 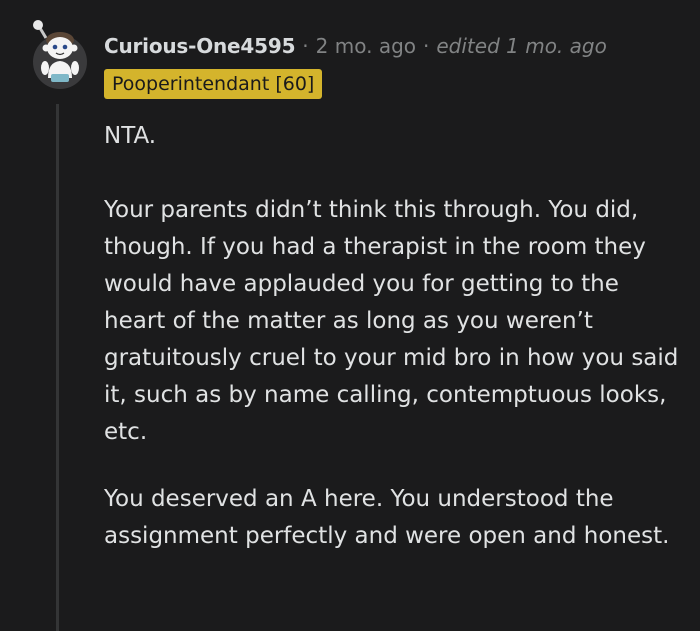 I want to click on timestamp-link: 2 mo. ago, so click(x=366, y=46).